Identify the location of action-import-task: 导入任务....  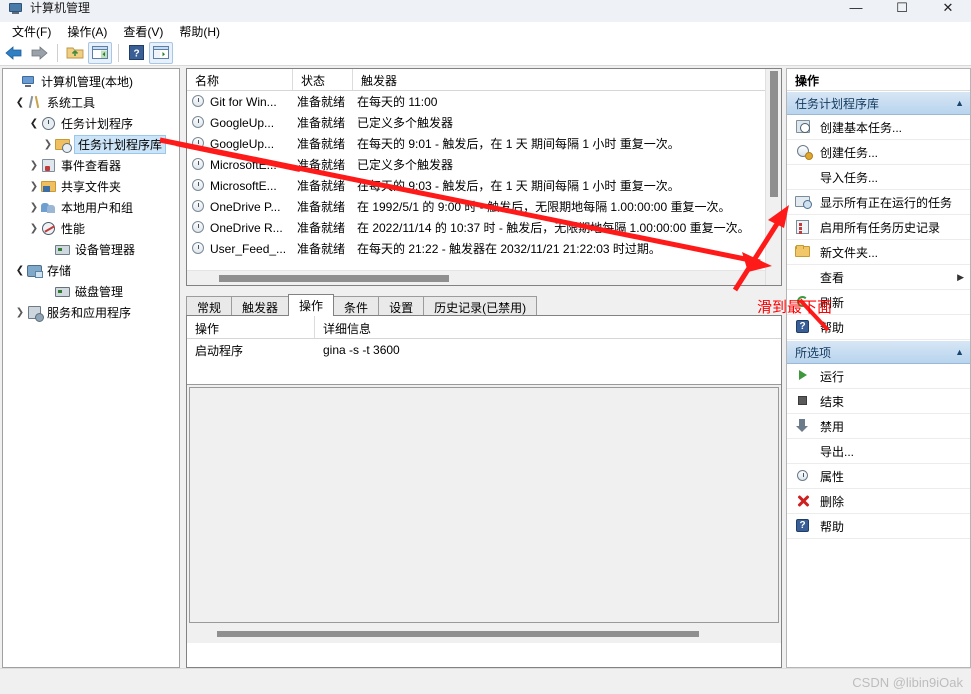
(878, 177).